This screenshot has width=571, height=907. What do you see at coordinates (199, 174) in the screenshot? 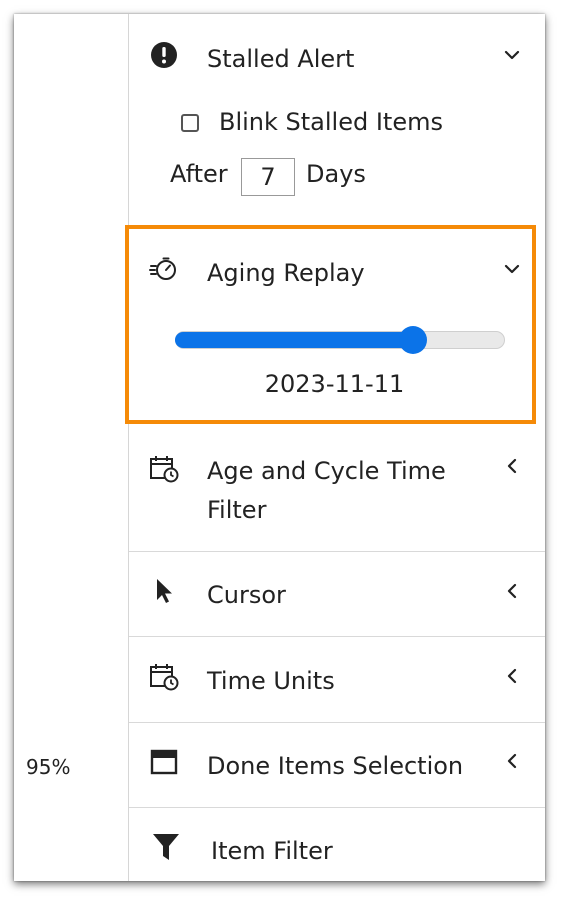
I see `after-label: After` at bounding box center [199, 174].